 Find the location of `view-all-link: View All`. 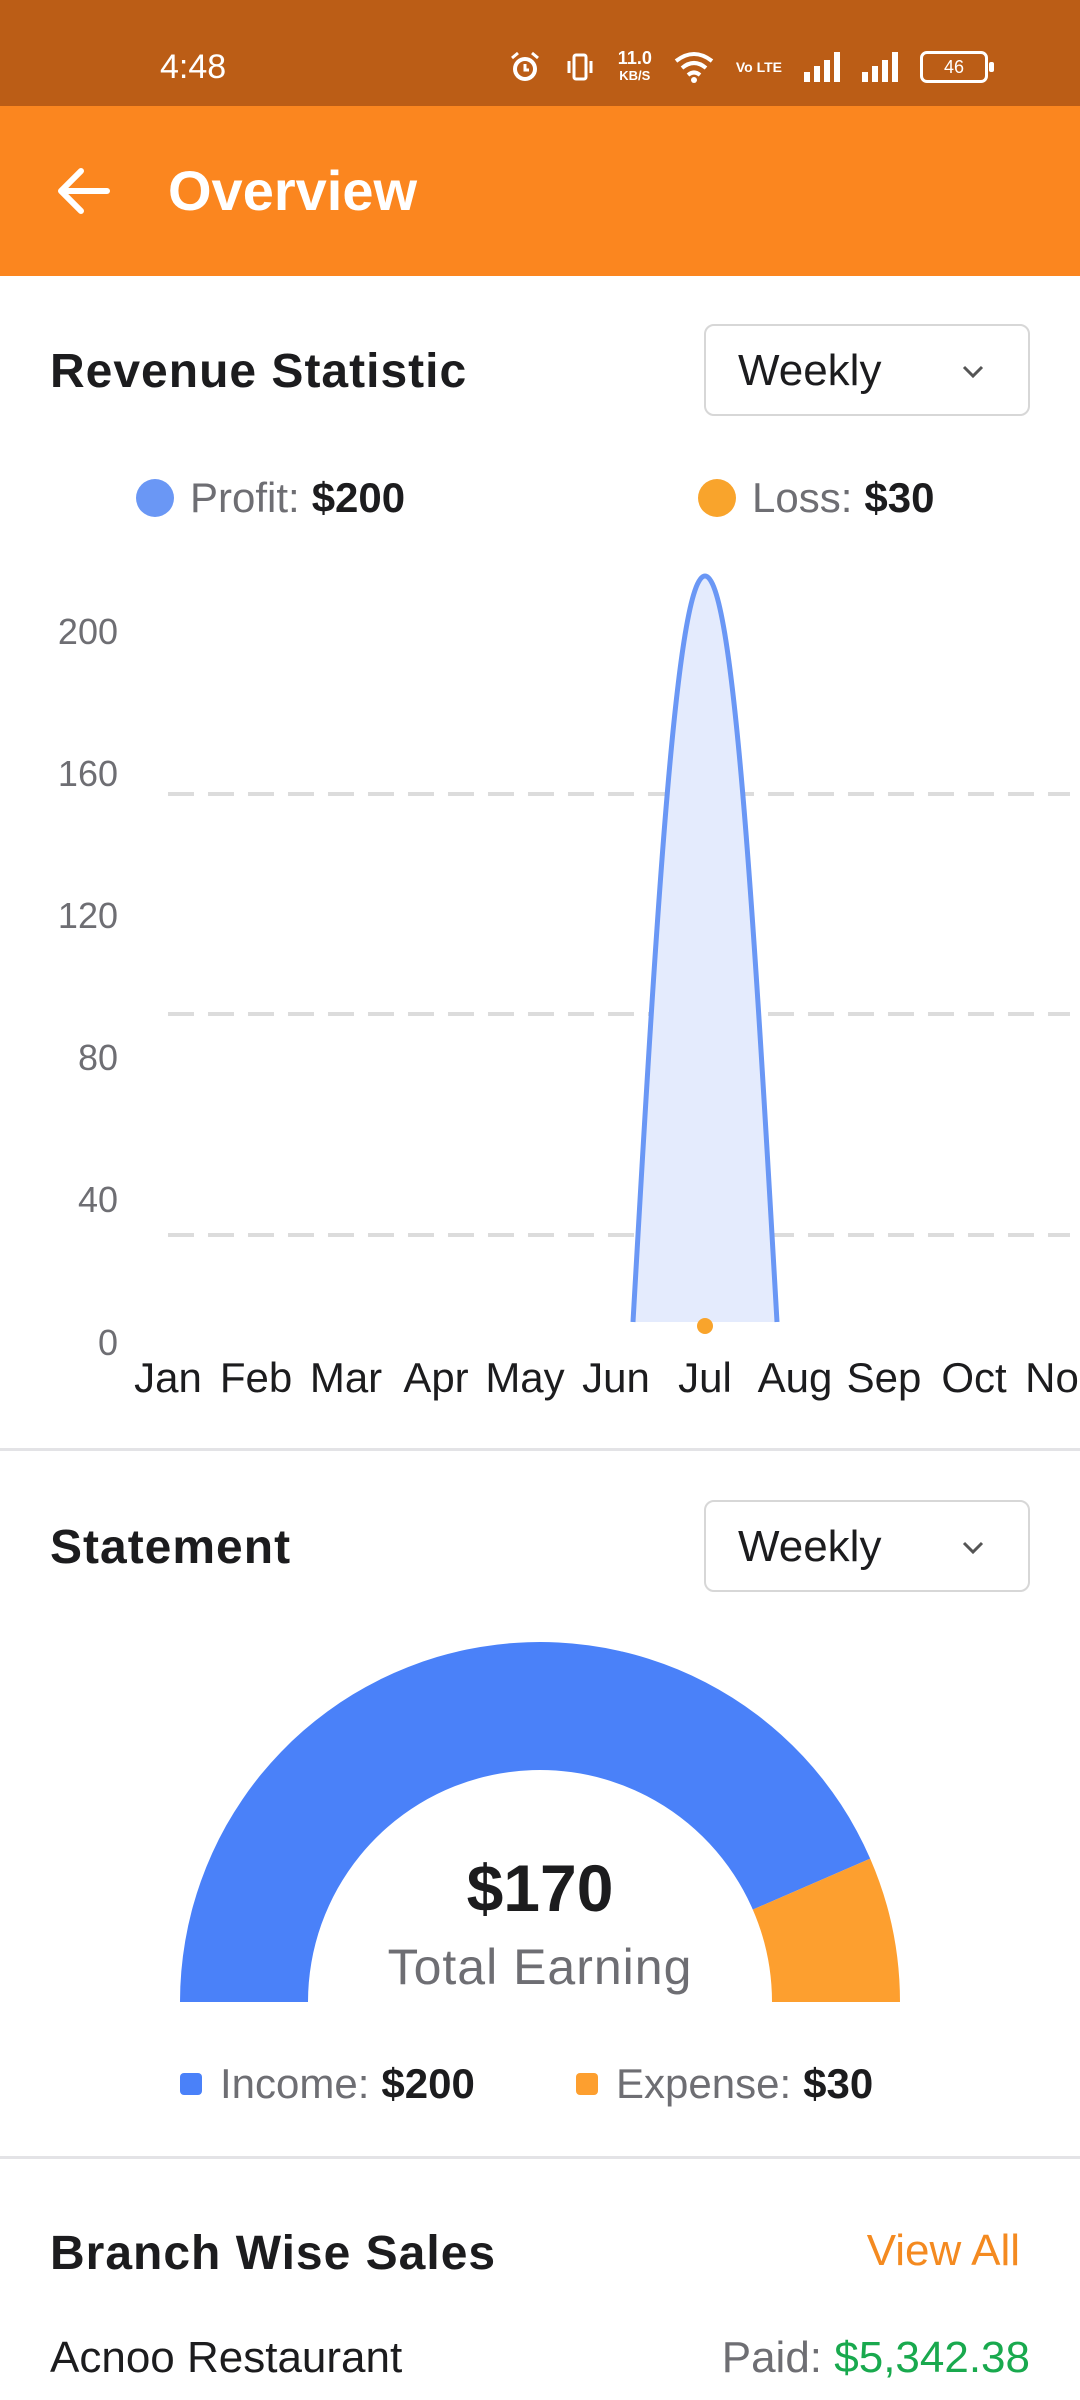

view-all-link: View All is located at coordinates (943, 2251).